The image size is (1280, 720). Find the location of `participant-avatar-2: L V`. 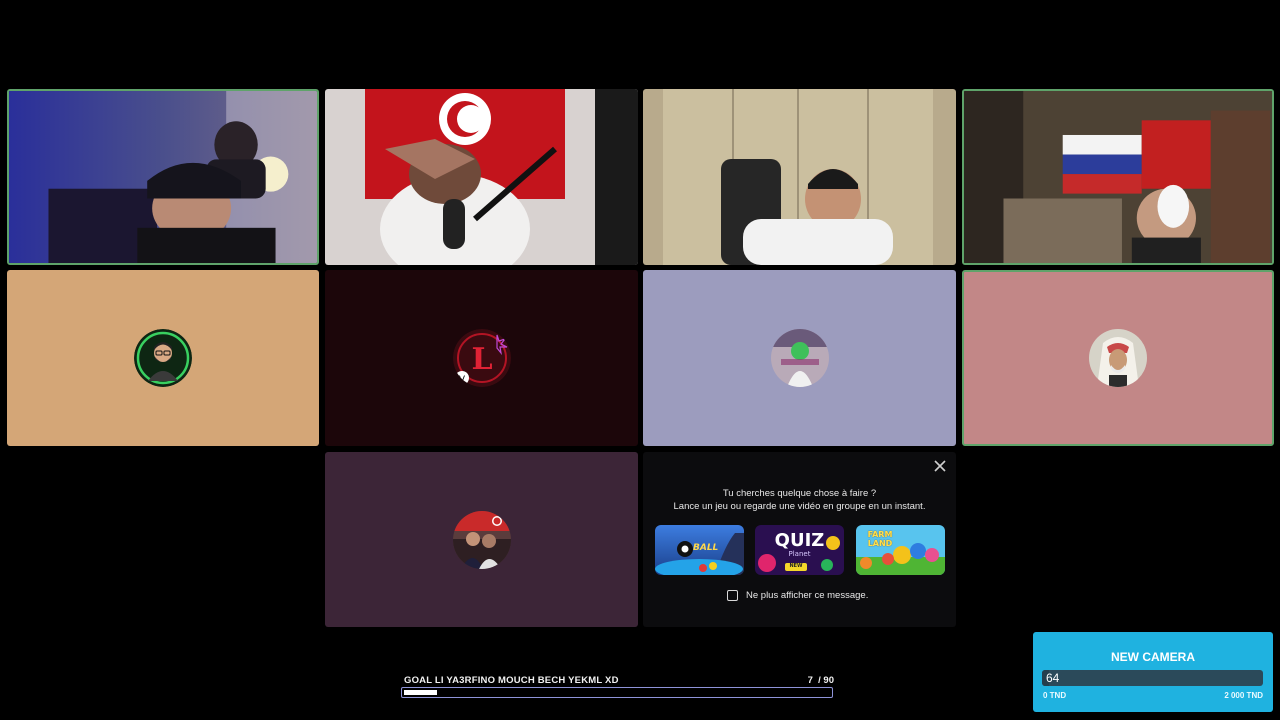

participant-avatar-2: L V is located at coordinates (481, 358).